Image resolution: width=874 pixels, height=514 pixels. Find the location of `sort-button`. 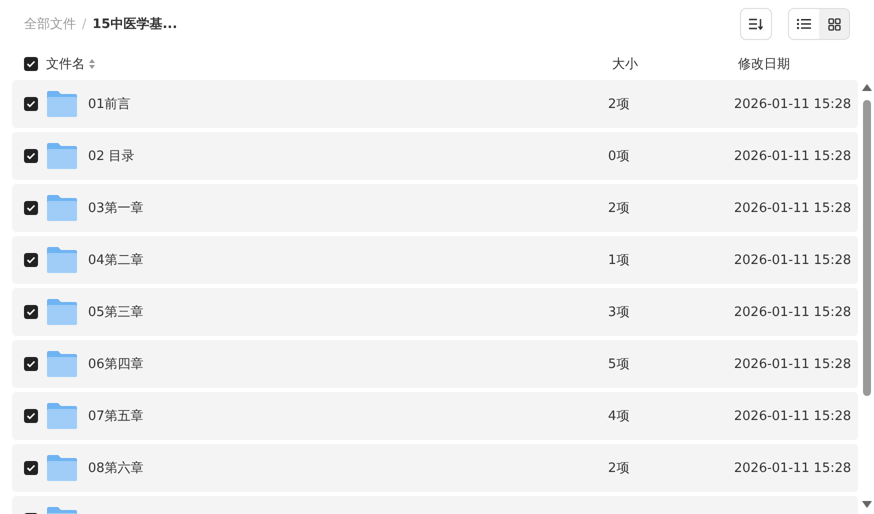

sort-button is located at coordinates (756, 24).